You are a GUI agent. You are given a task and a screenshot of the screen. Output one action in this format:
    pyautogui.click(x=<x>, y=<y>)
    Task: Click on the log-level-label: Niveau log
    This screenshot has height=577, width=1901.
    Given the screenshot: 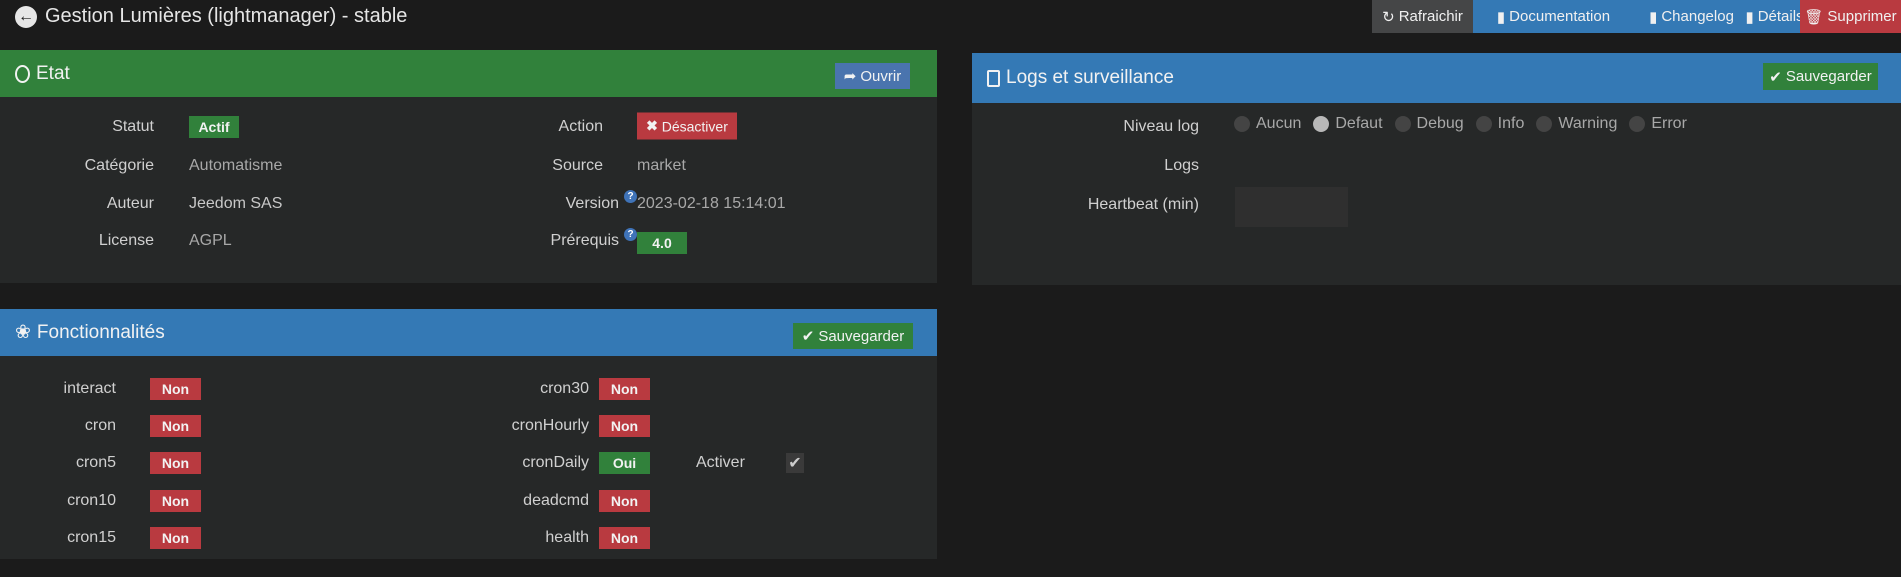 What is the action you would take?
    pyautogui.click(x=1161, y=126)
    